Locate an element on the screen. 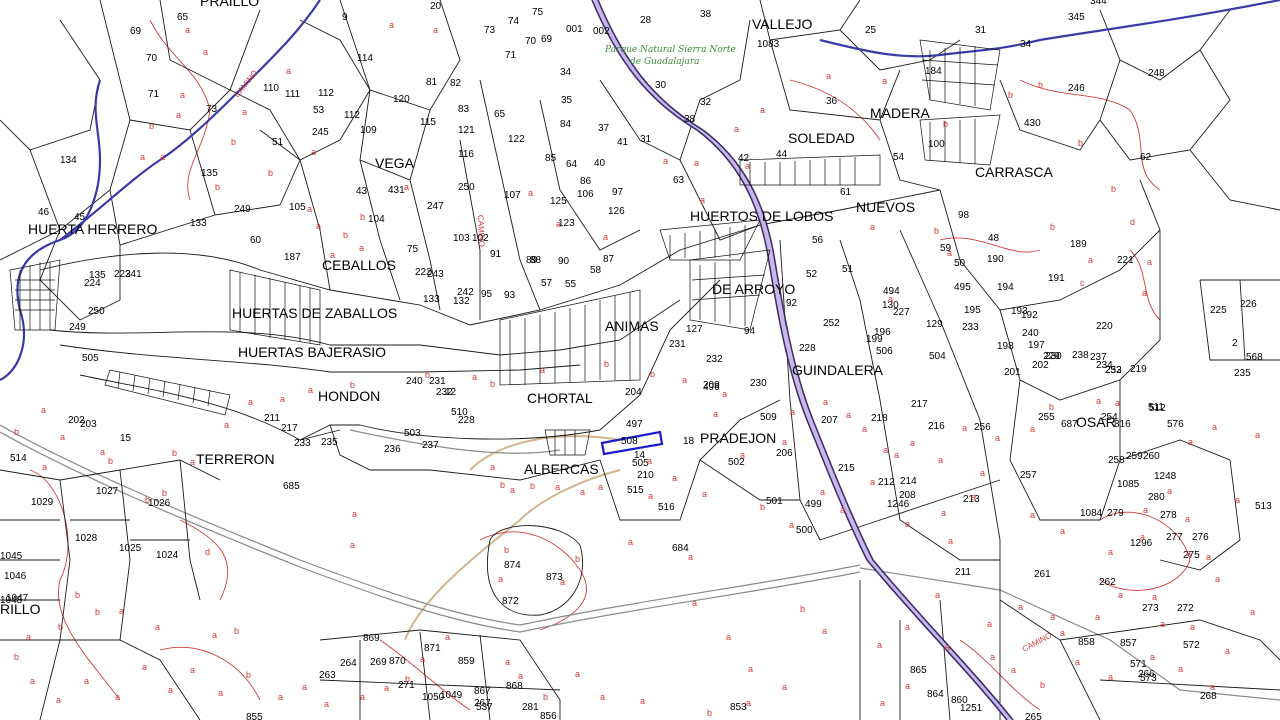 The height and width of the screenshot is (720, 1280). parcel-number: 508 is located at coordinates (629, 441).